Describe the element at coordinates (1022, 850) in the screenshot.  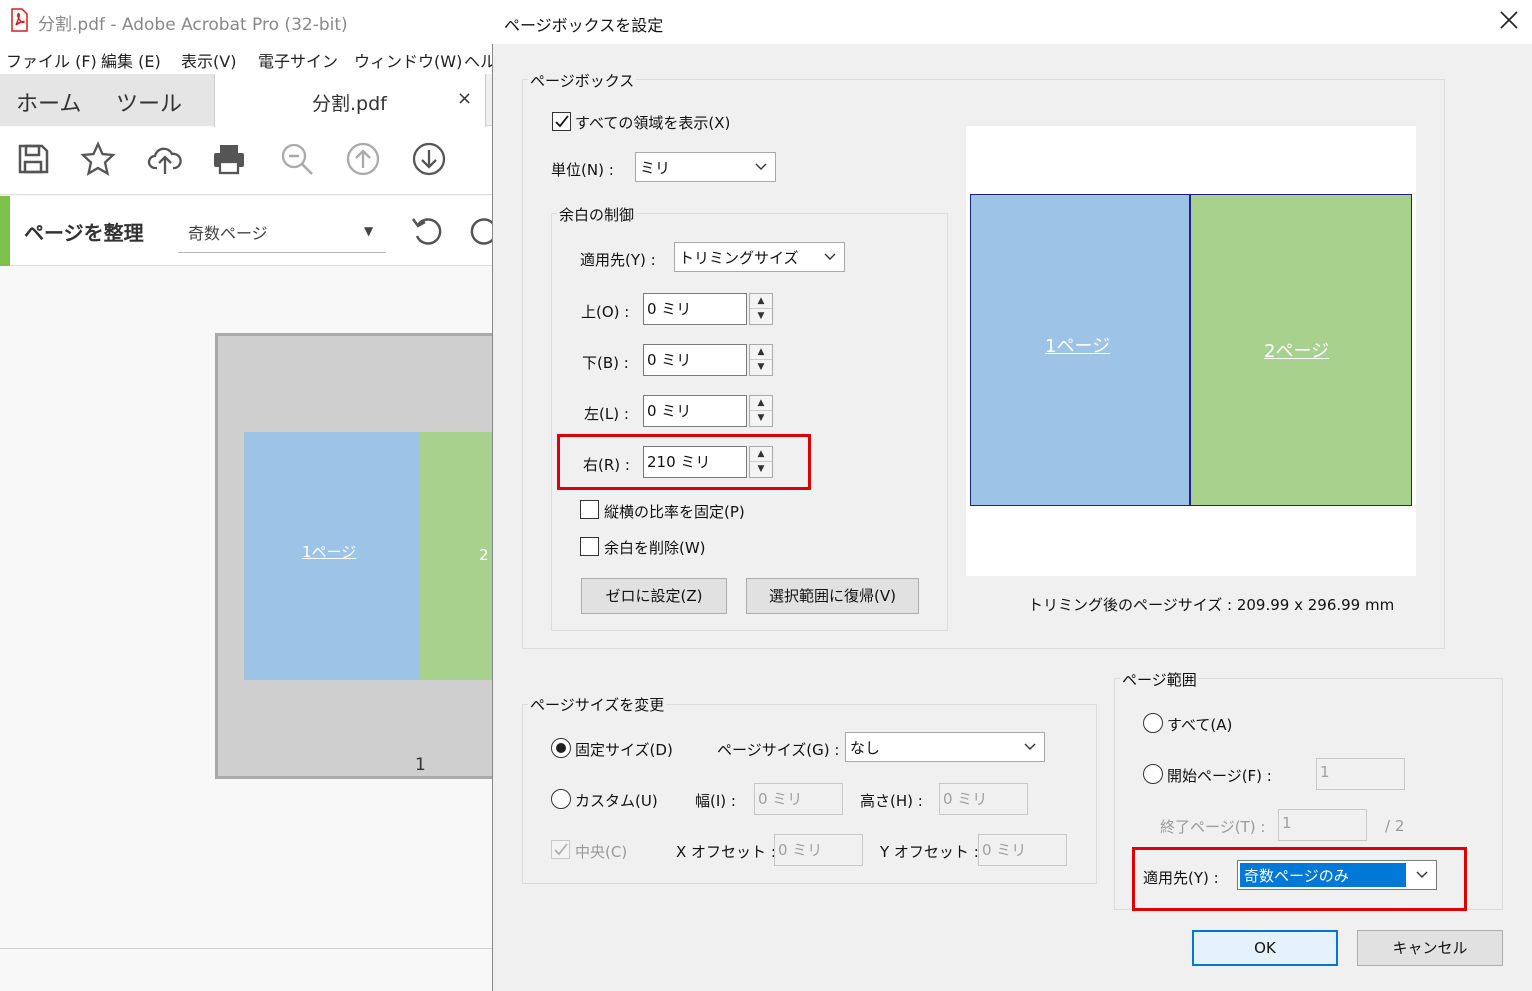
I see `y-offset-input: 0 ミリ` at that location.